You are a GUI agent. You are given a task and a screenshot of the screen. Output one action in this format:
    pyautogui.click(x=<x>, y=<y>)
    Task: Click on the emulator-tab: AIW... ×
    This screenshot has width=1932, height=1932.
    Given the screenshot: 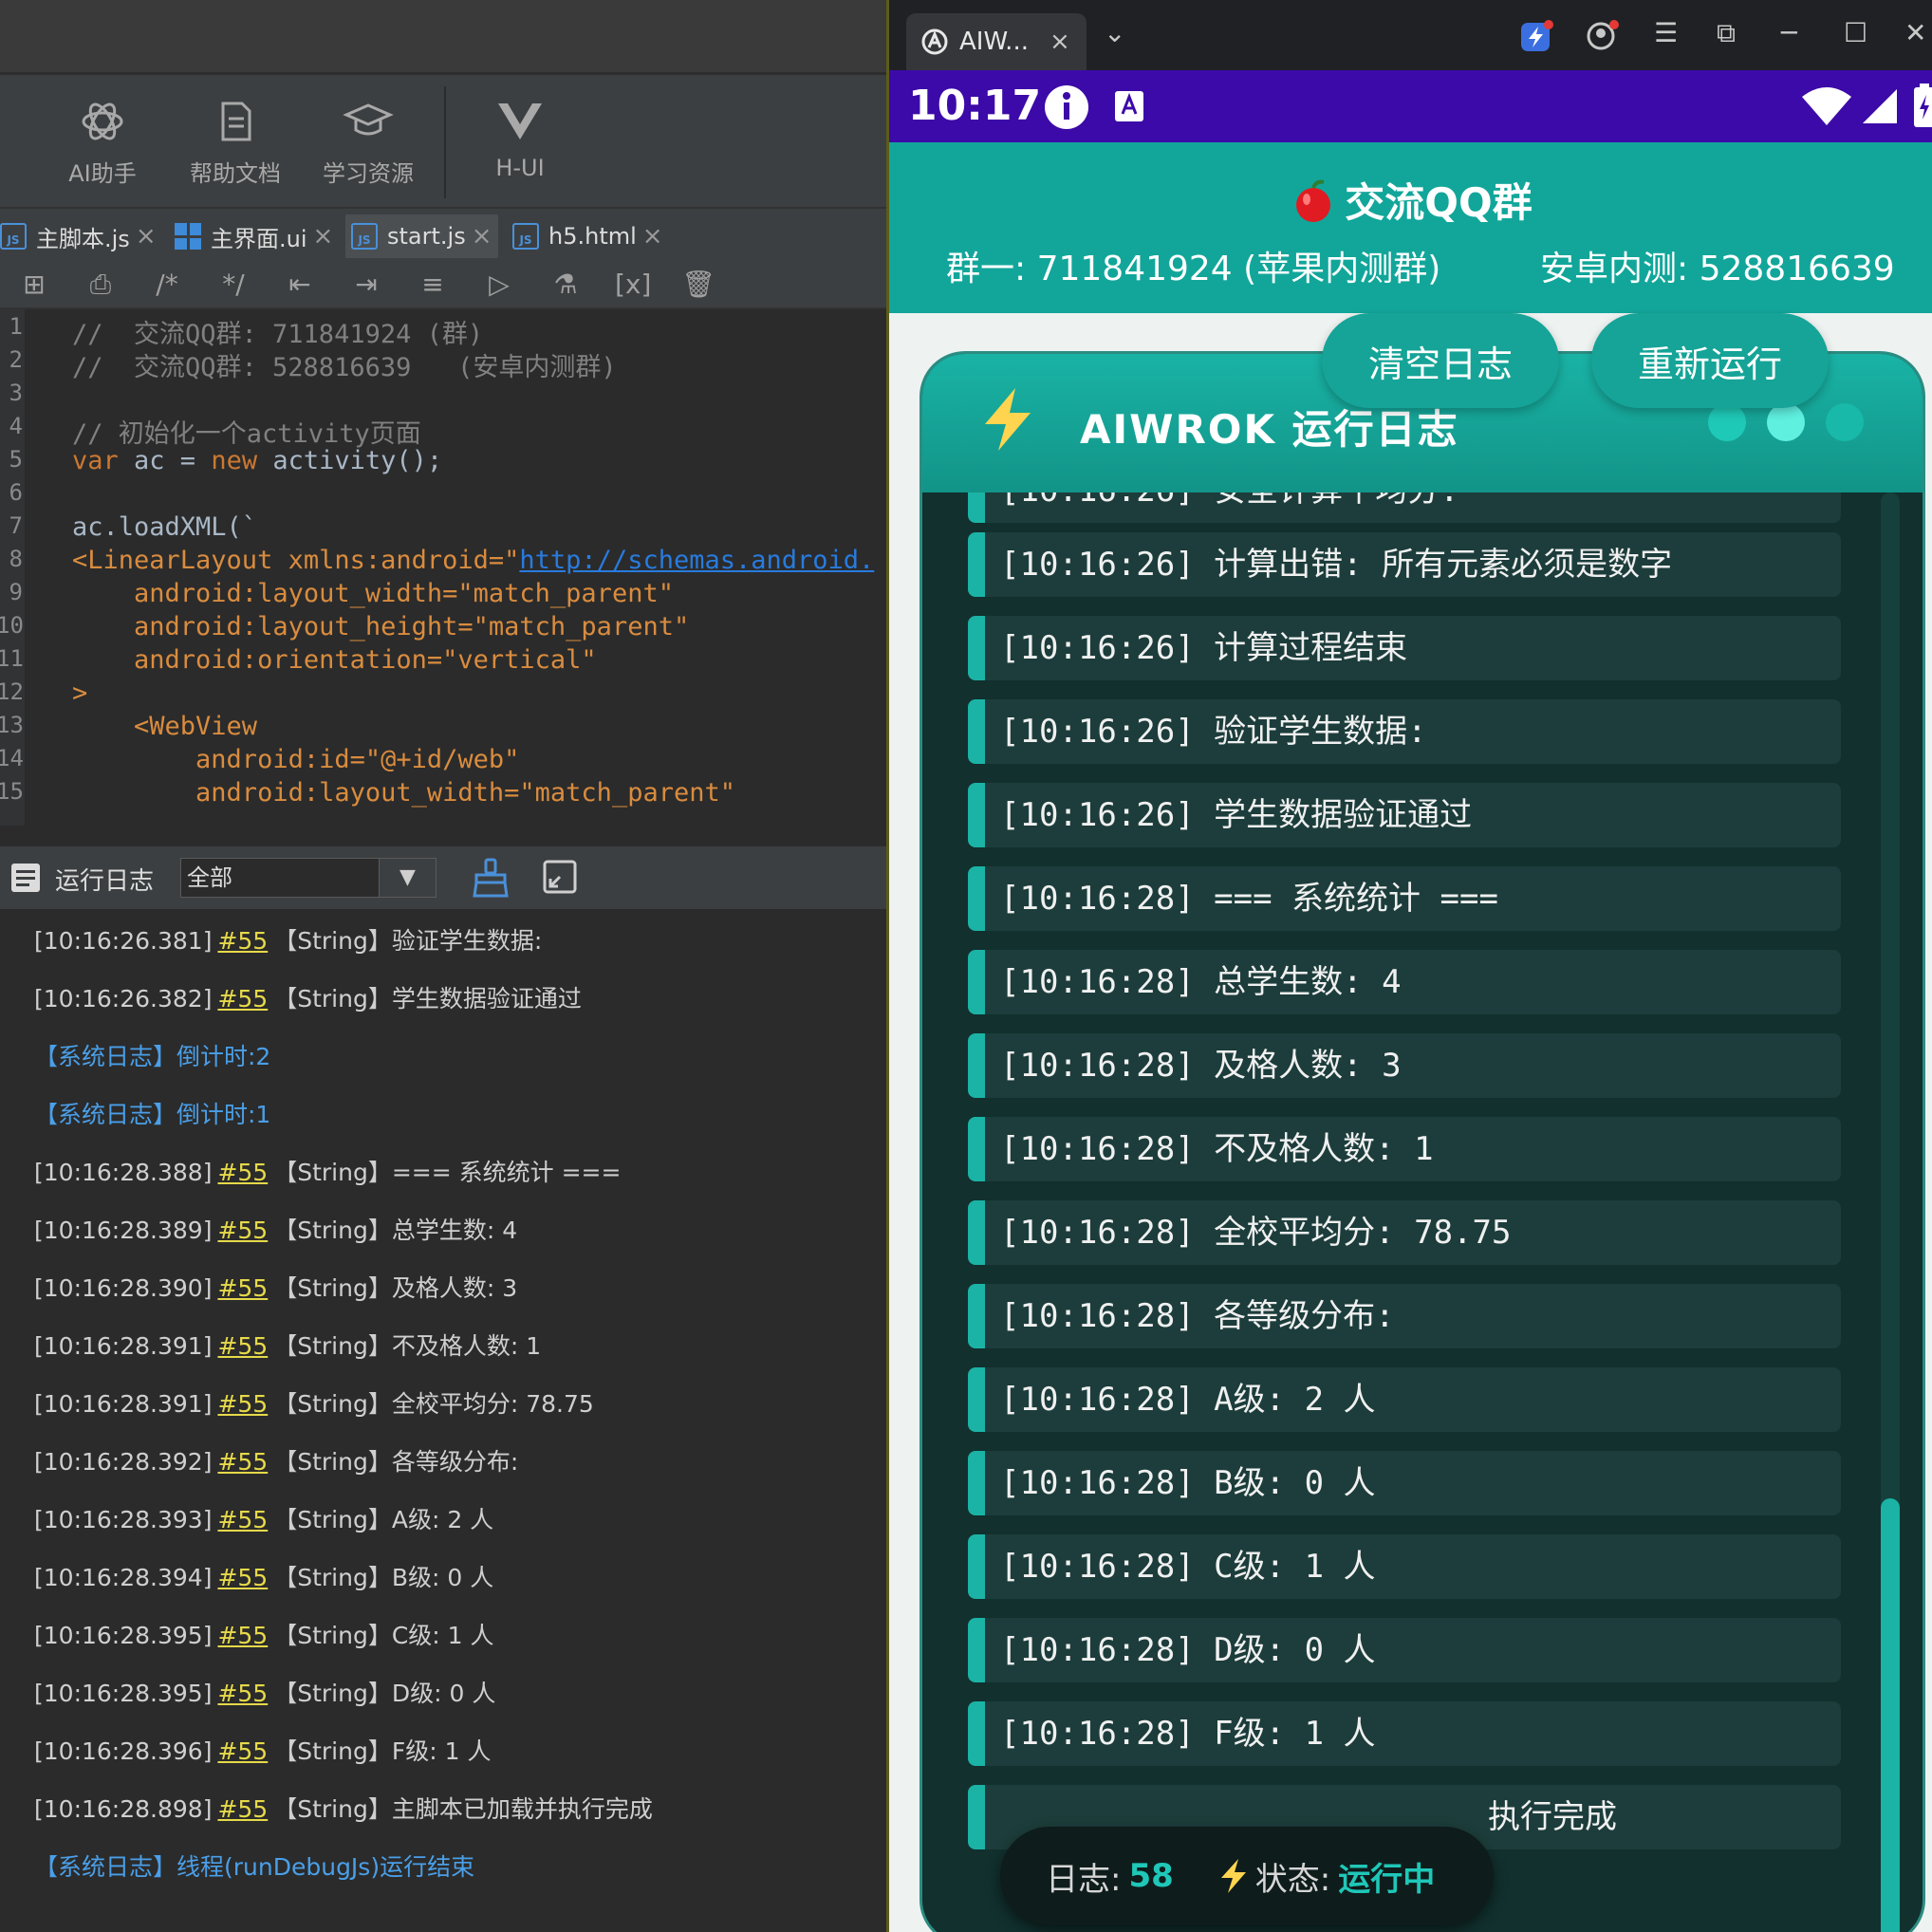 What is the action you would take?
    pyautogui.click(x=996, y=41)
    